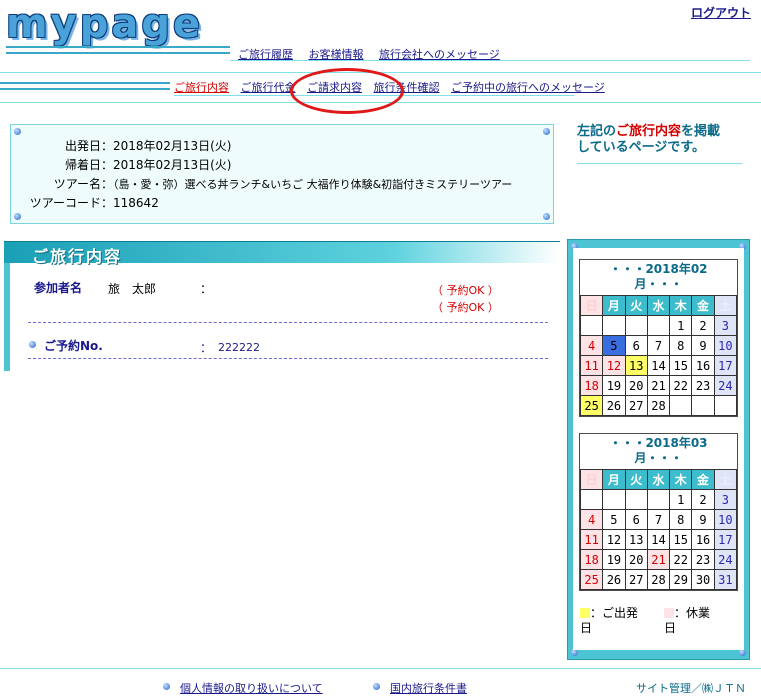  I want to click on tab-reservation-message: ご予約中の旅行へのメッセージ, so click(528, 87).